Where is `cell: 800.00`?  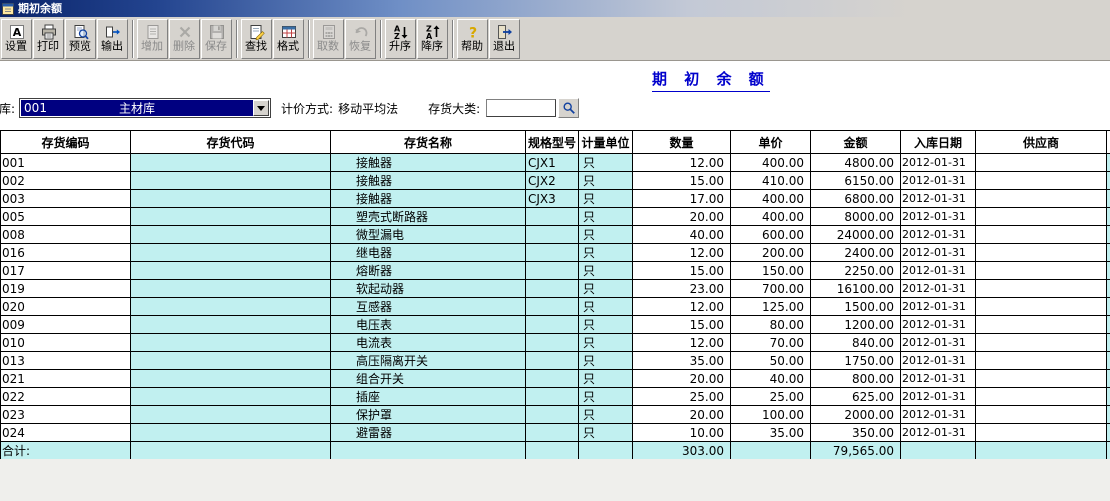 cell: 800.00 is located at coordinates (855, 378).